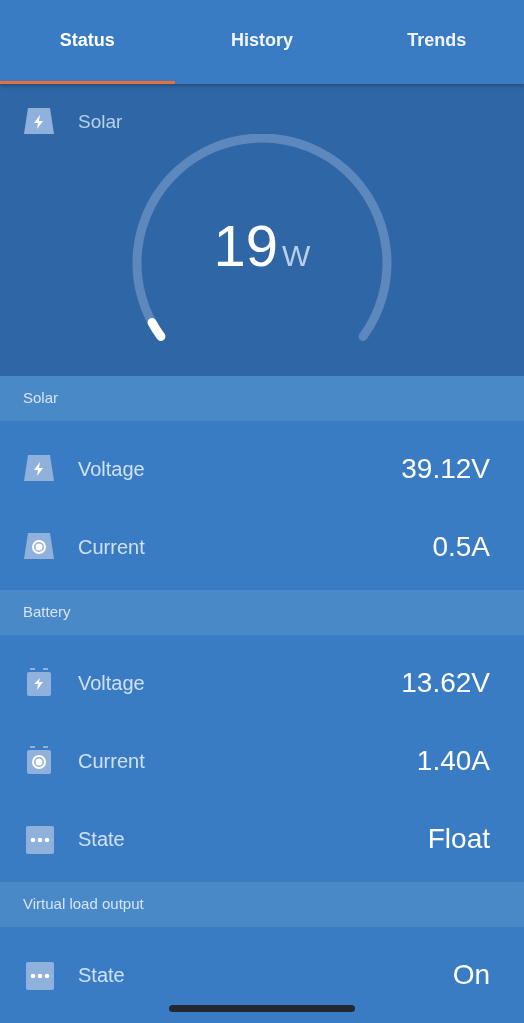 The height and width of the screenshot is (1023, 524). Describe the element at coordinates (445, 469) in the screenshot. I see `row-value: 39.12V` at that location.